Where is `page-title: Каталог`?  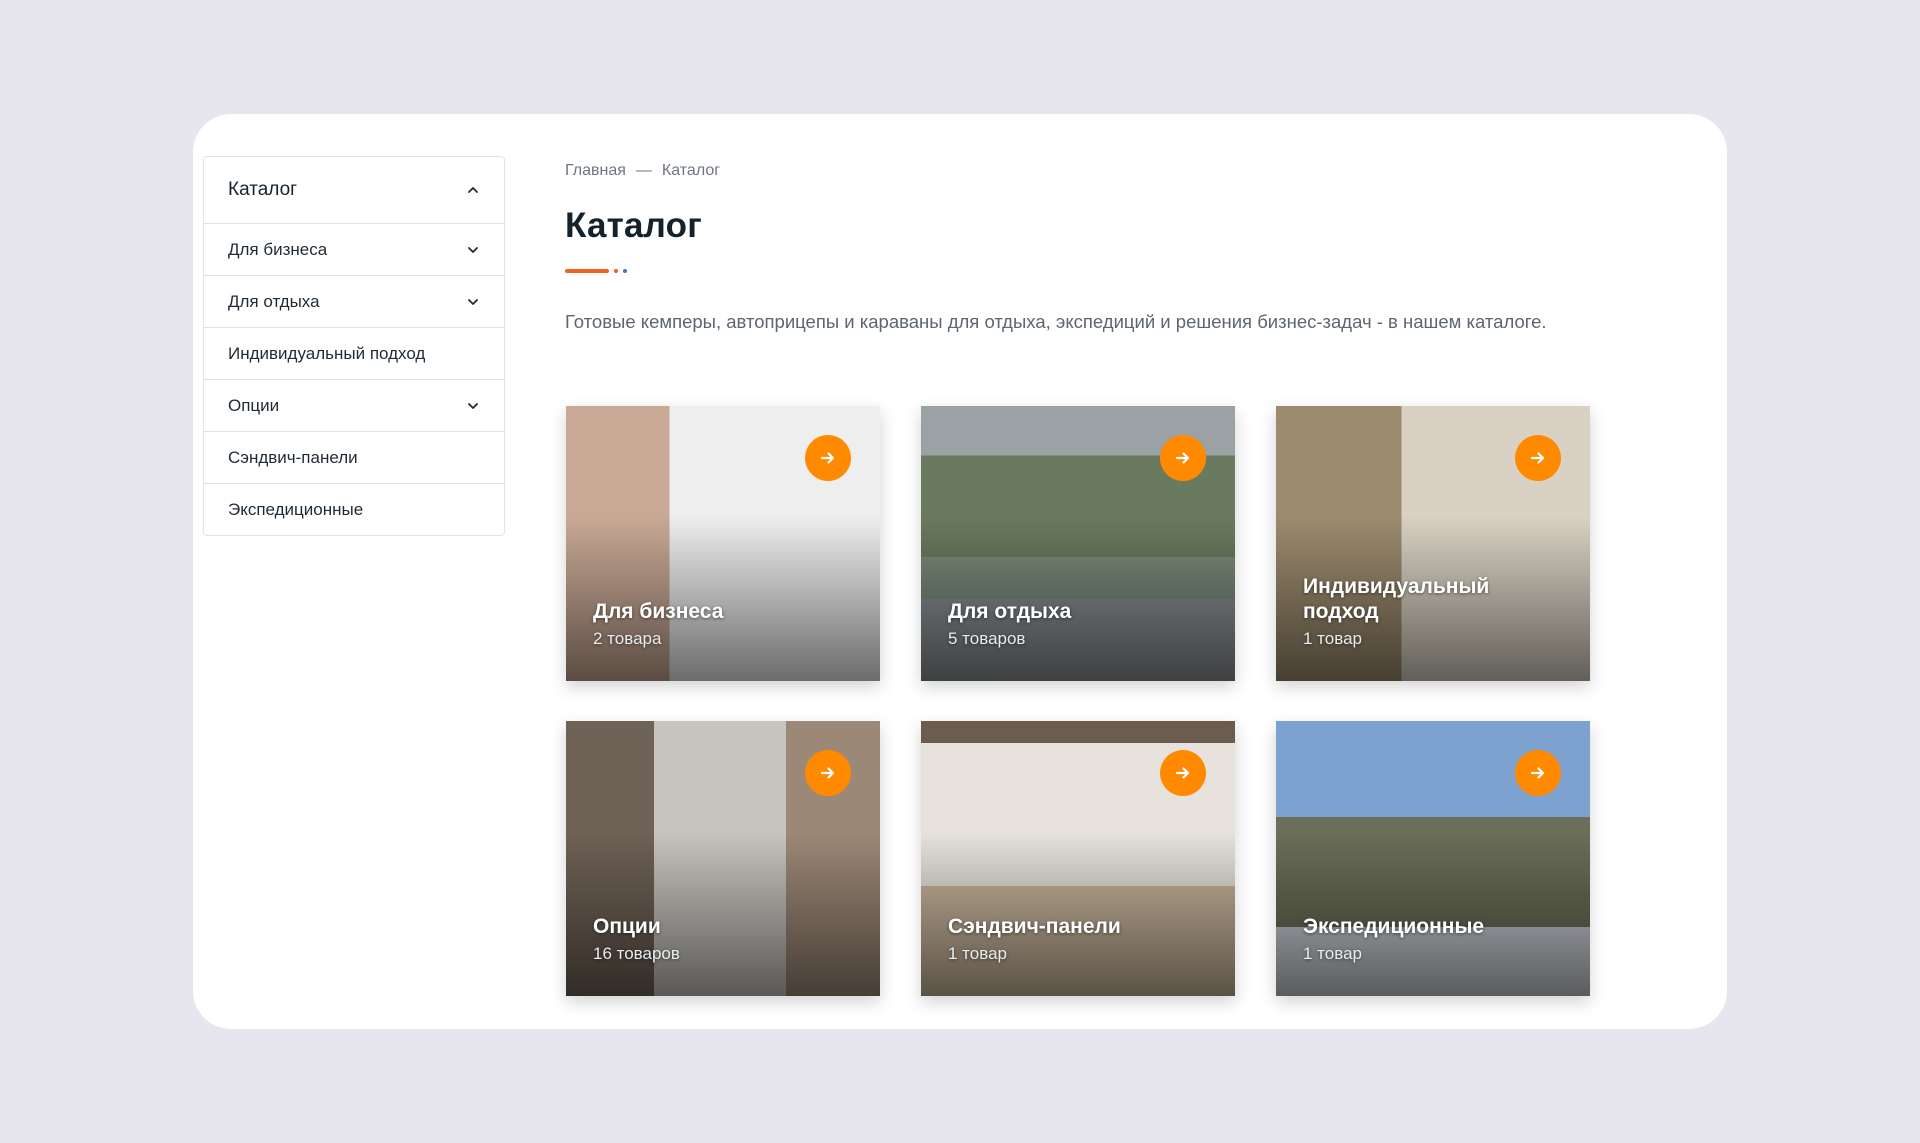
page-title: Каталог is located at coordinates (633, 225).